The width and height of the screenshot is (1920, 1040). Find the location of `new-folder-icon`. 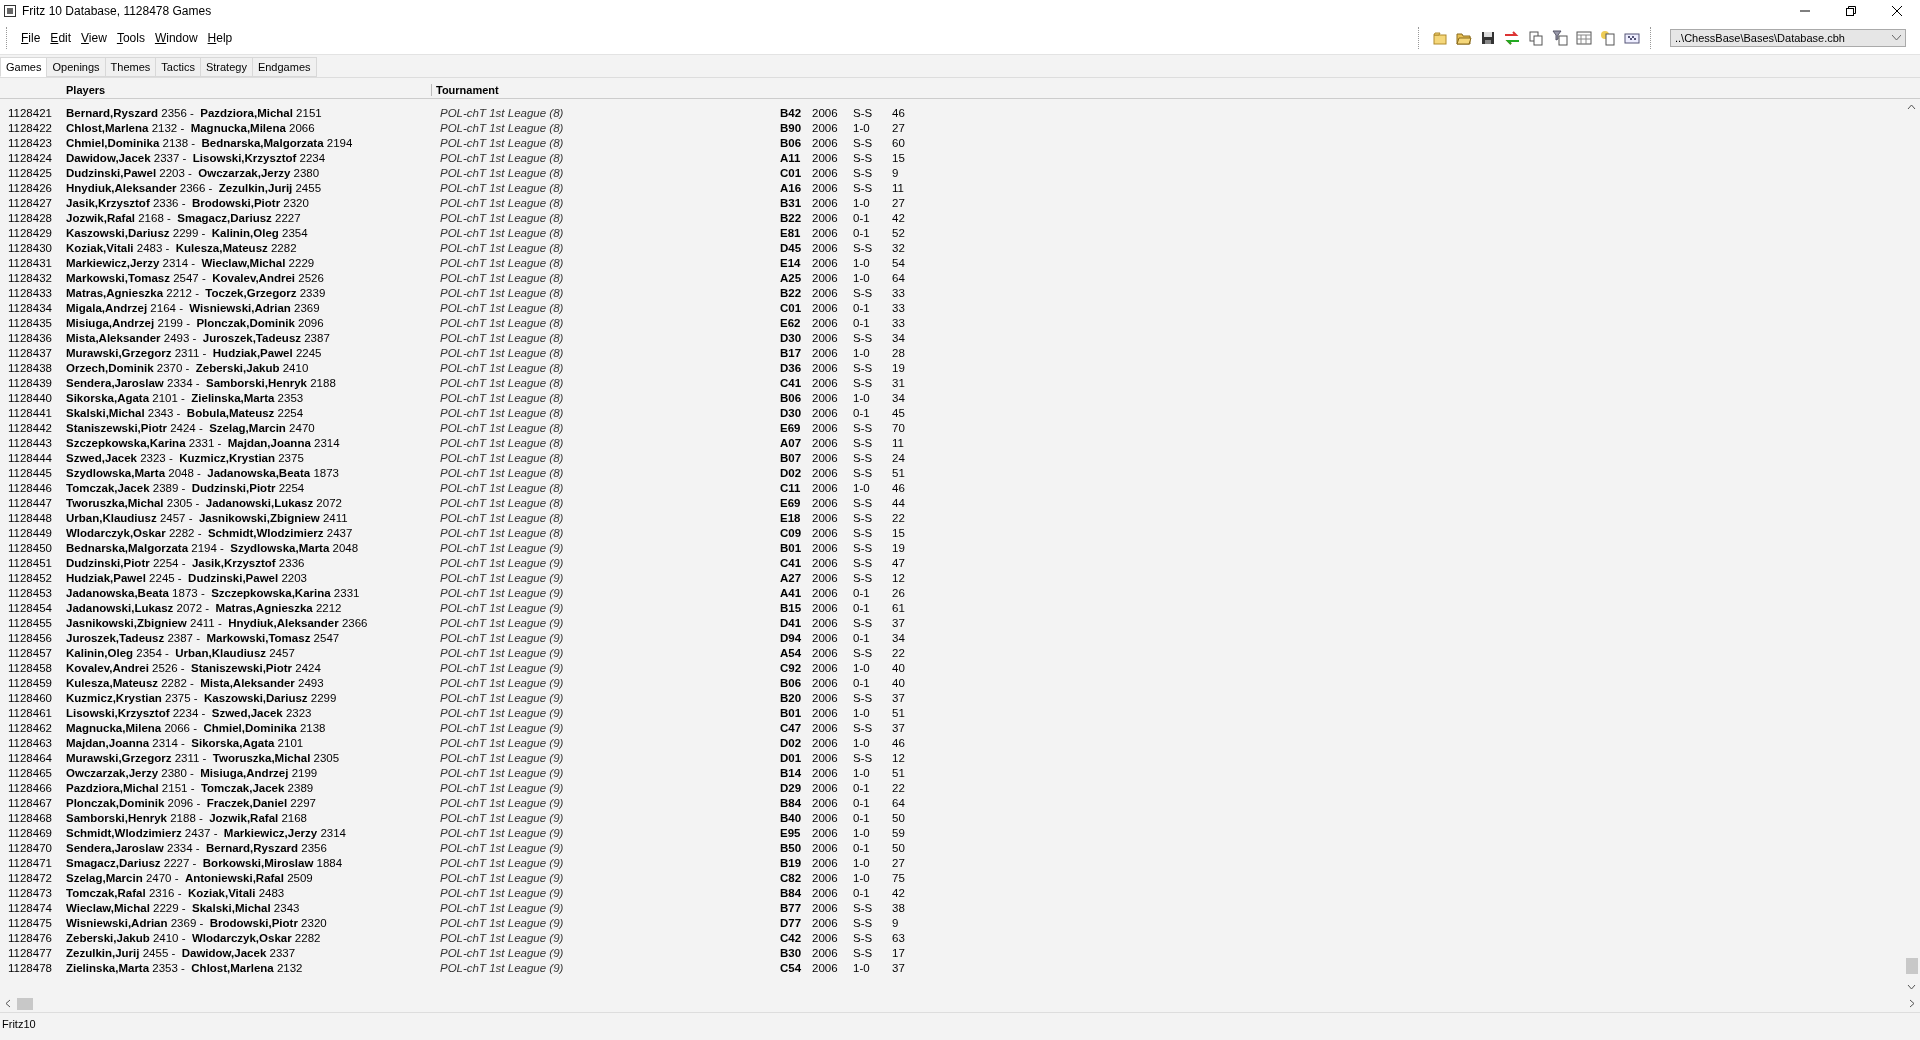

new-folder-icon is located at coordinates (1440, 38).